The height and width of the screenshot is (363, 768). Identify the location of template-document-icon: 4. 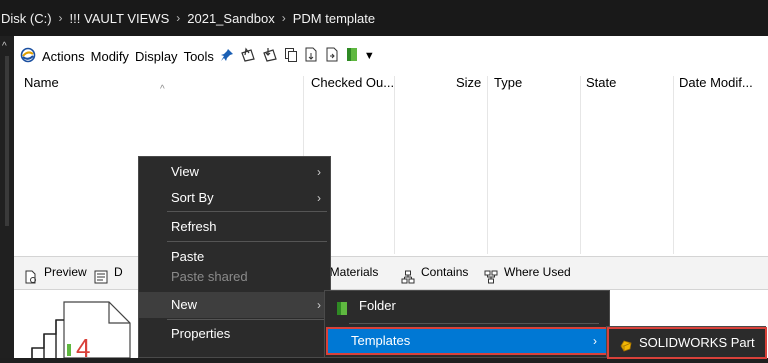
(81, 332).